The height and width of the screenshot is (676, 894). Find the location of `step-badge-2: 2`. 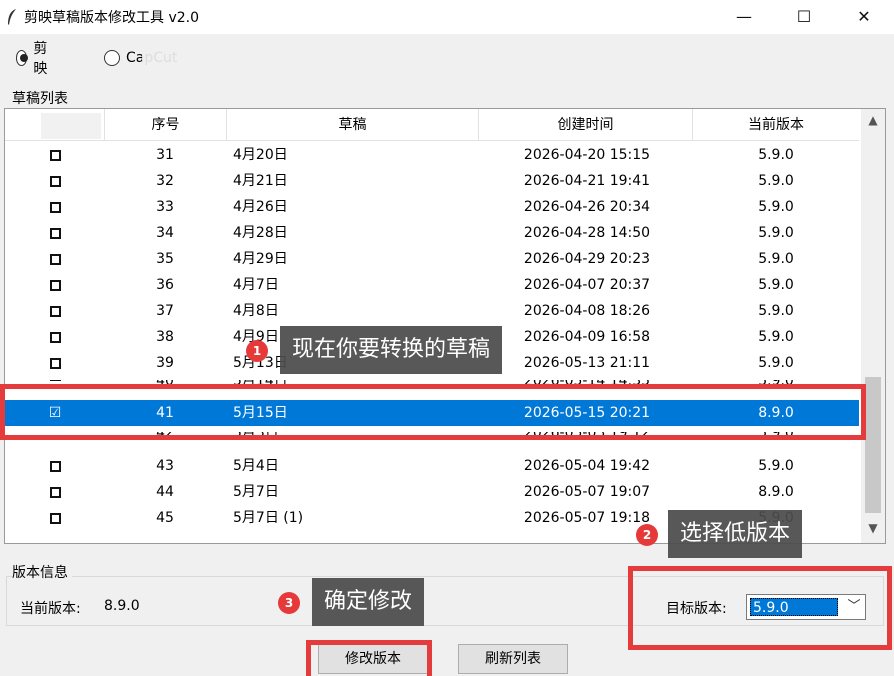

step-badge-2: 2 is located at coordinates (647, 535).